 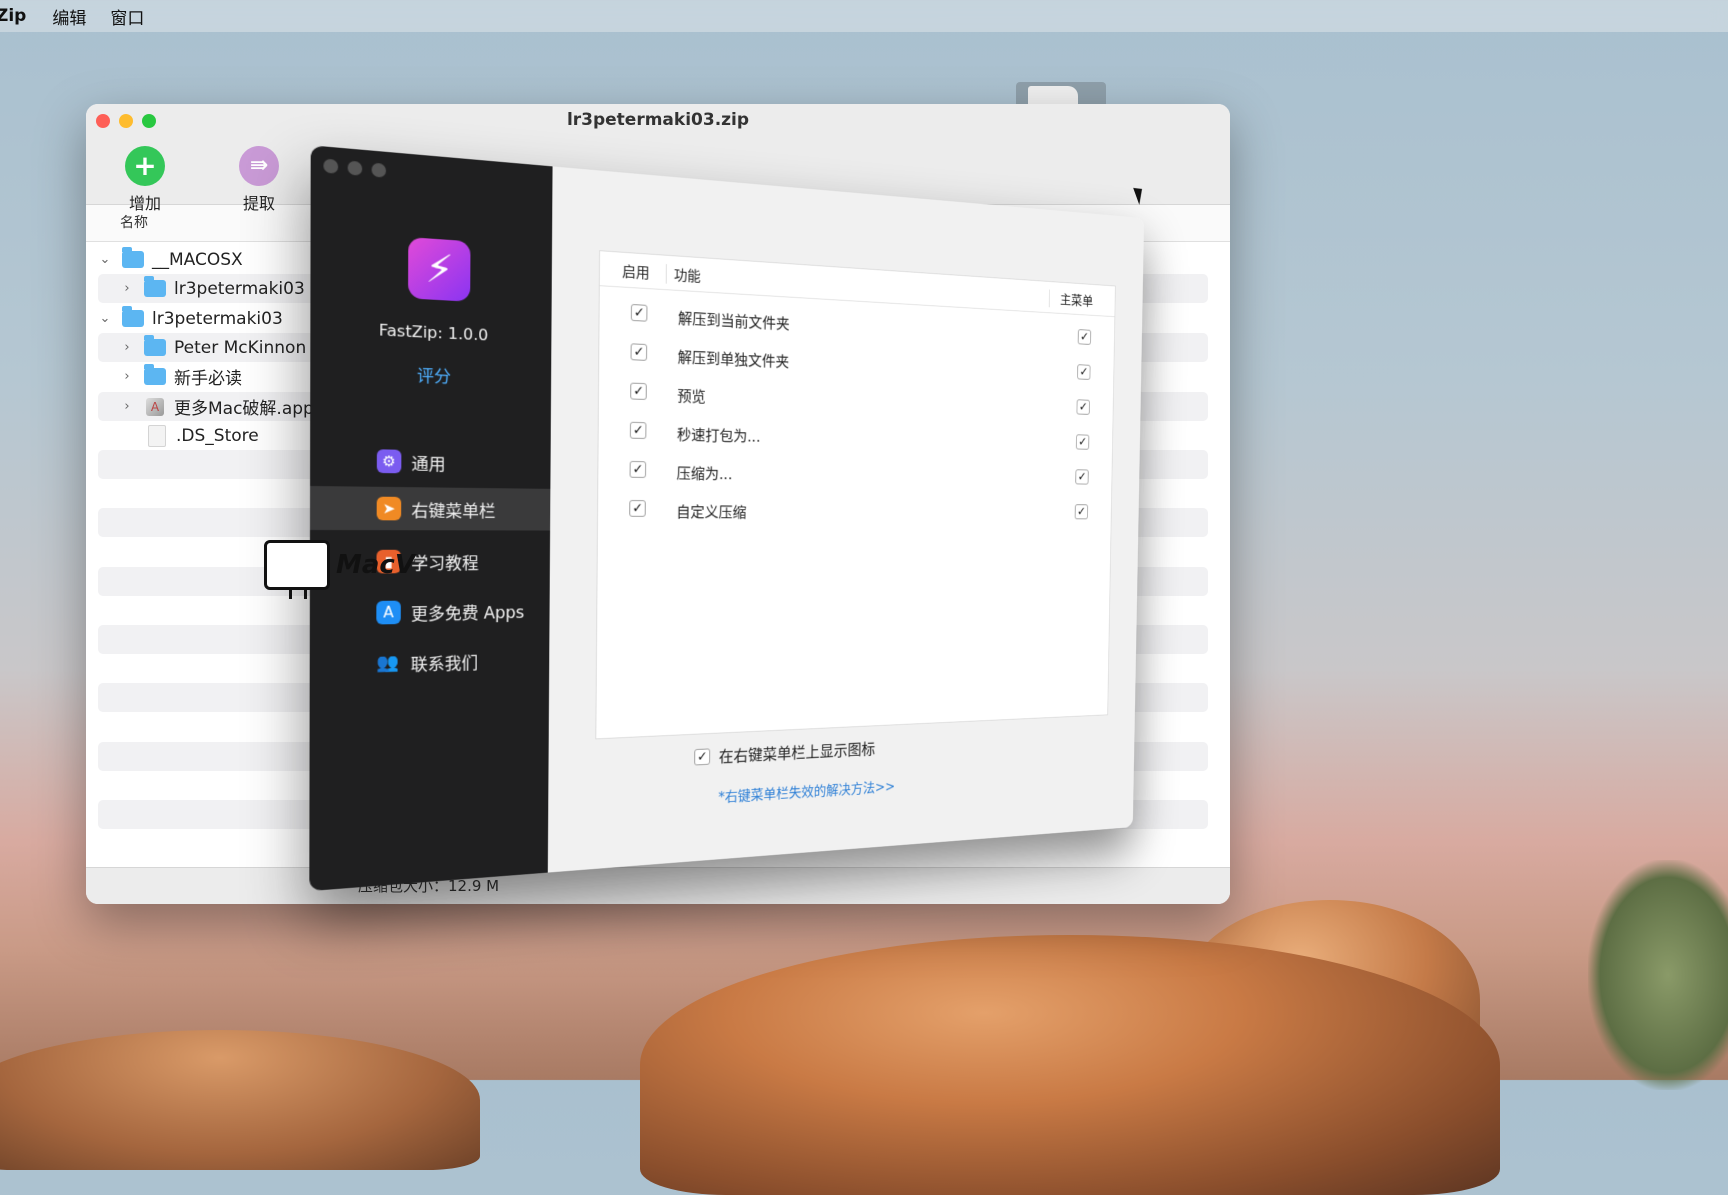 What do you see at coordinates (467, 614) in the screenshot?
I see `nav-item-label: 更多免费 Apps` at bounding box center [467, 614].